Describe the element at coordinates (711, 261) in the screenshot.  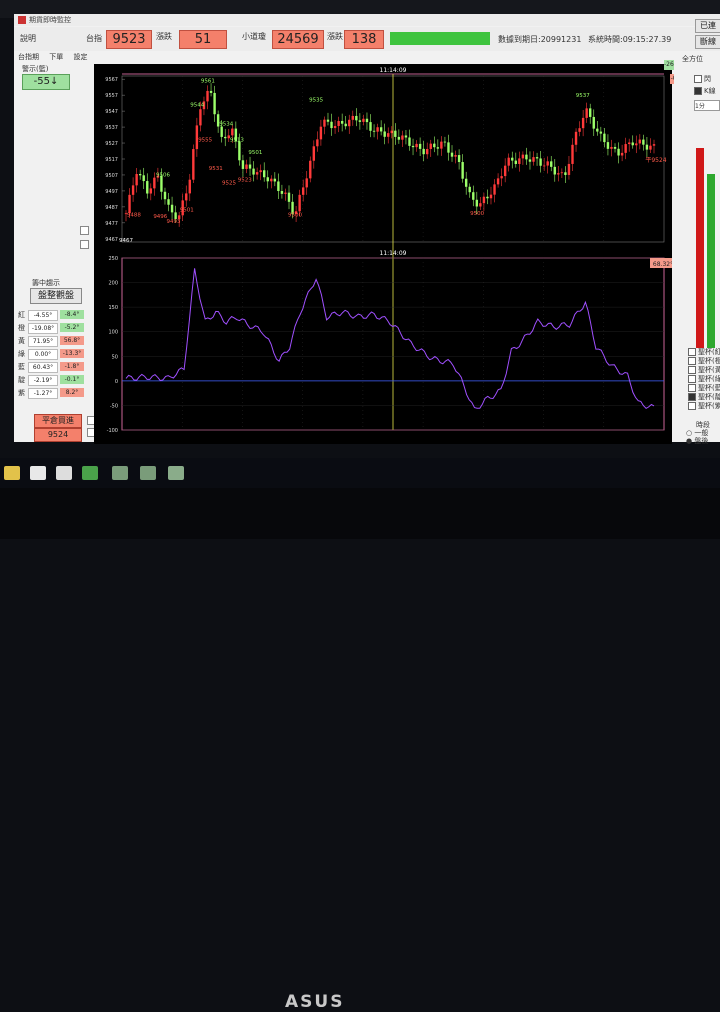
I see `green-volume-bar` at that location.